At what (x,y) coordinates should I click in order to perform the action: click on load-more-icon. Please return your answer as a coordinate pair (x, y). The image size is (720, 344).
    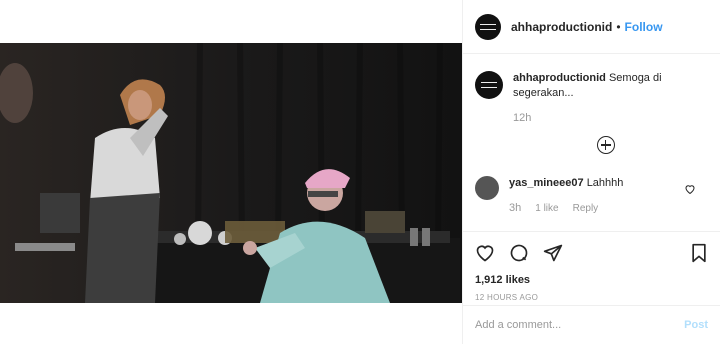
    Looking at the image, I should click on (605, 145).